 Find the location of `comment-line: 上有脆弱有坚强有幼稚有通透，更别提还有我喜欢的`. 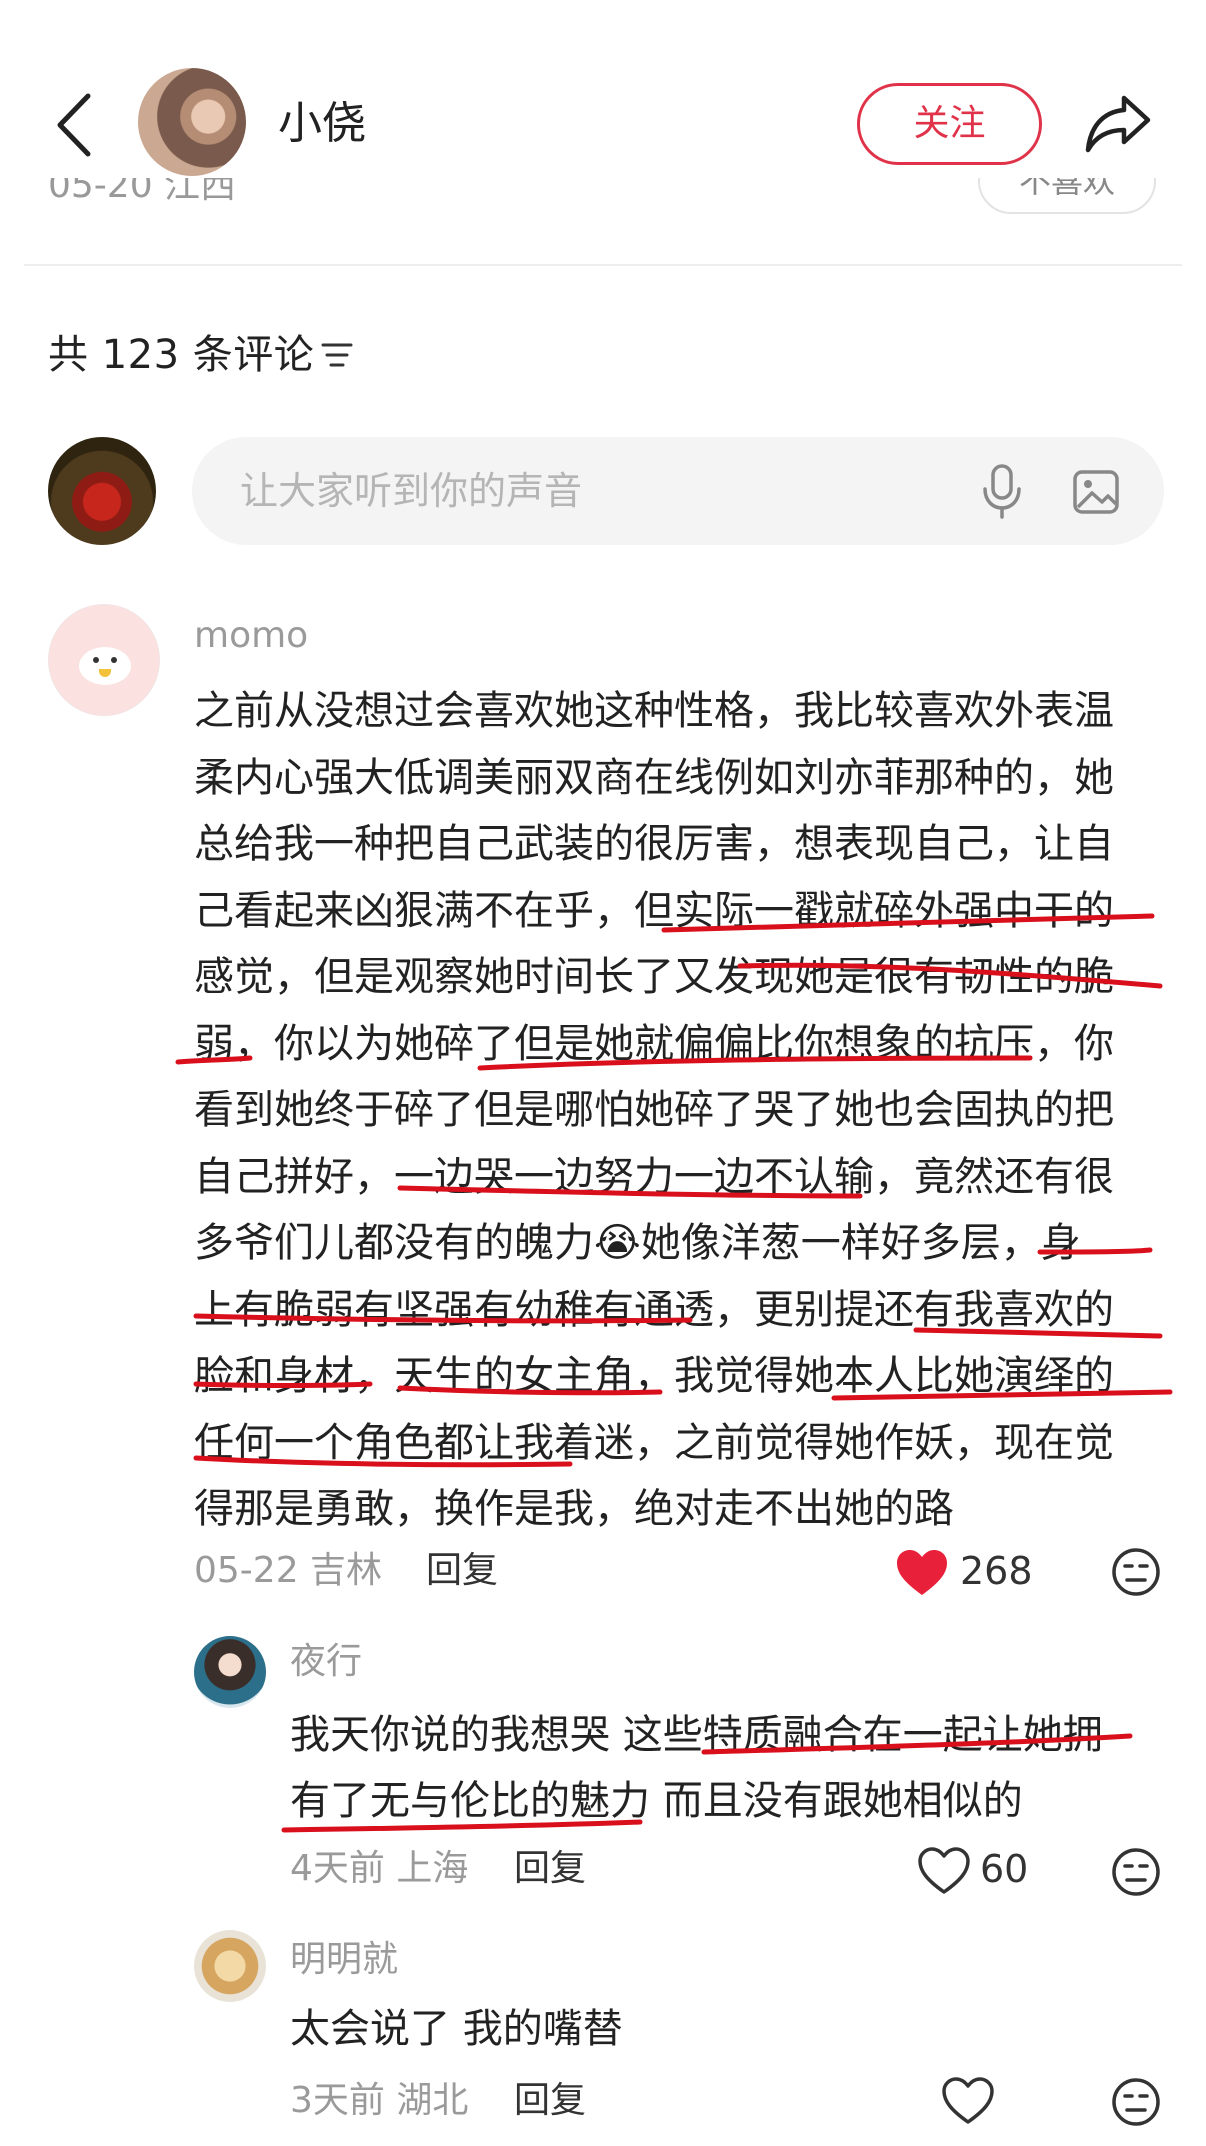

comment-line: 上有脆弱有坚强有幼稚有通透，更别提还有我喜欢的 is located at coordinates (654, 1309).